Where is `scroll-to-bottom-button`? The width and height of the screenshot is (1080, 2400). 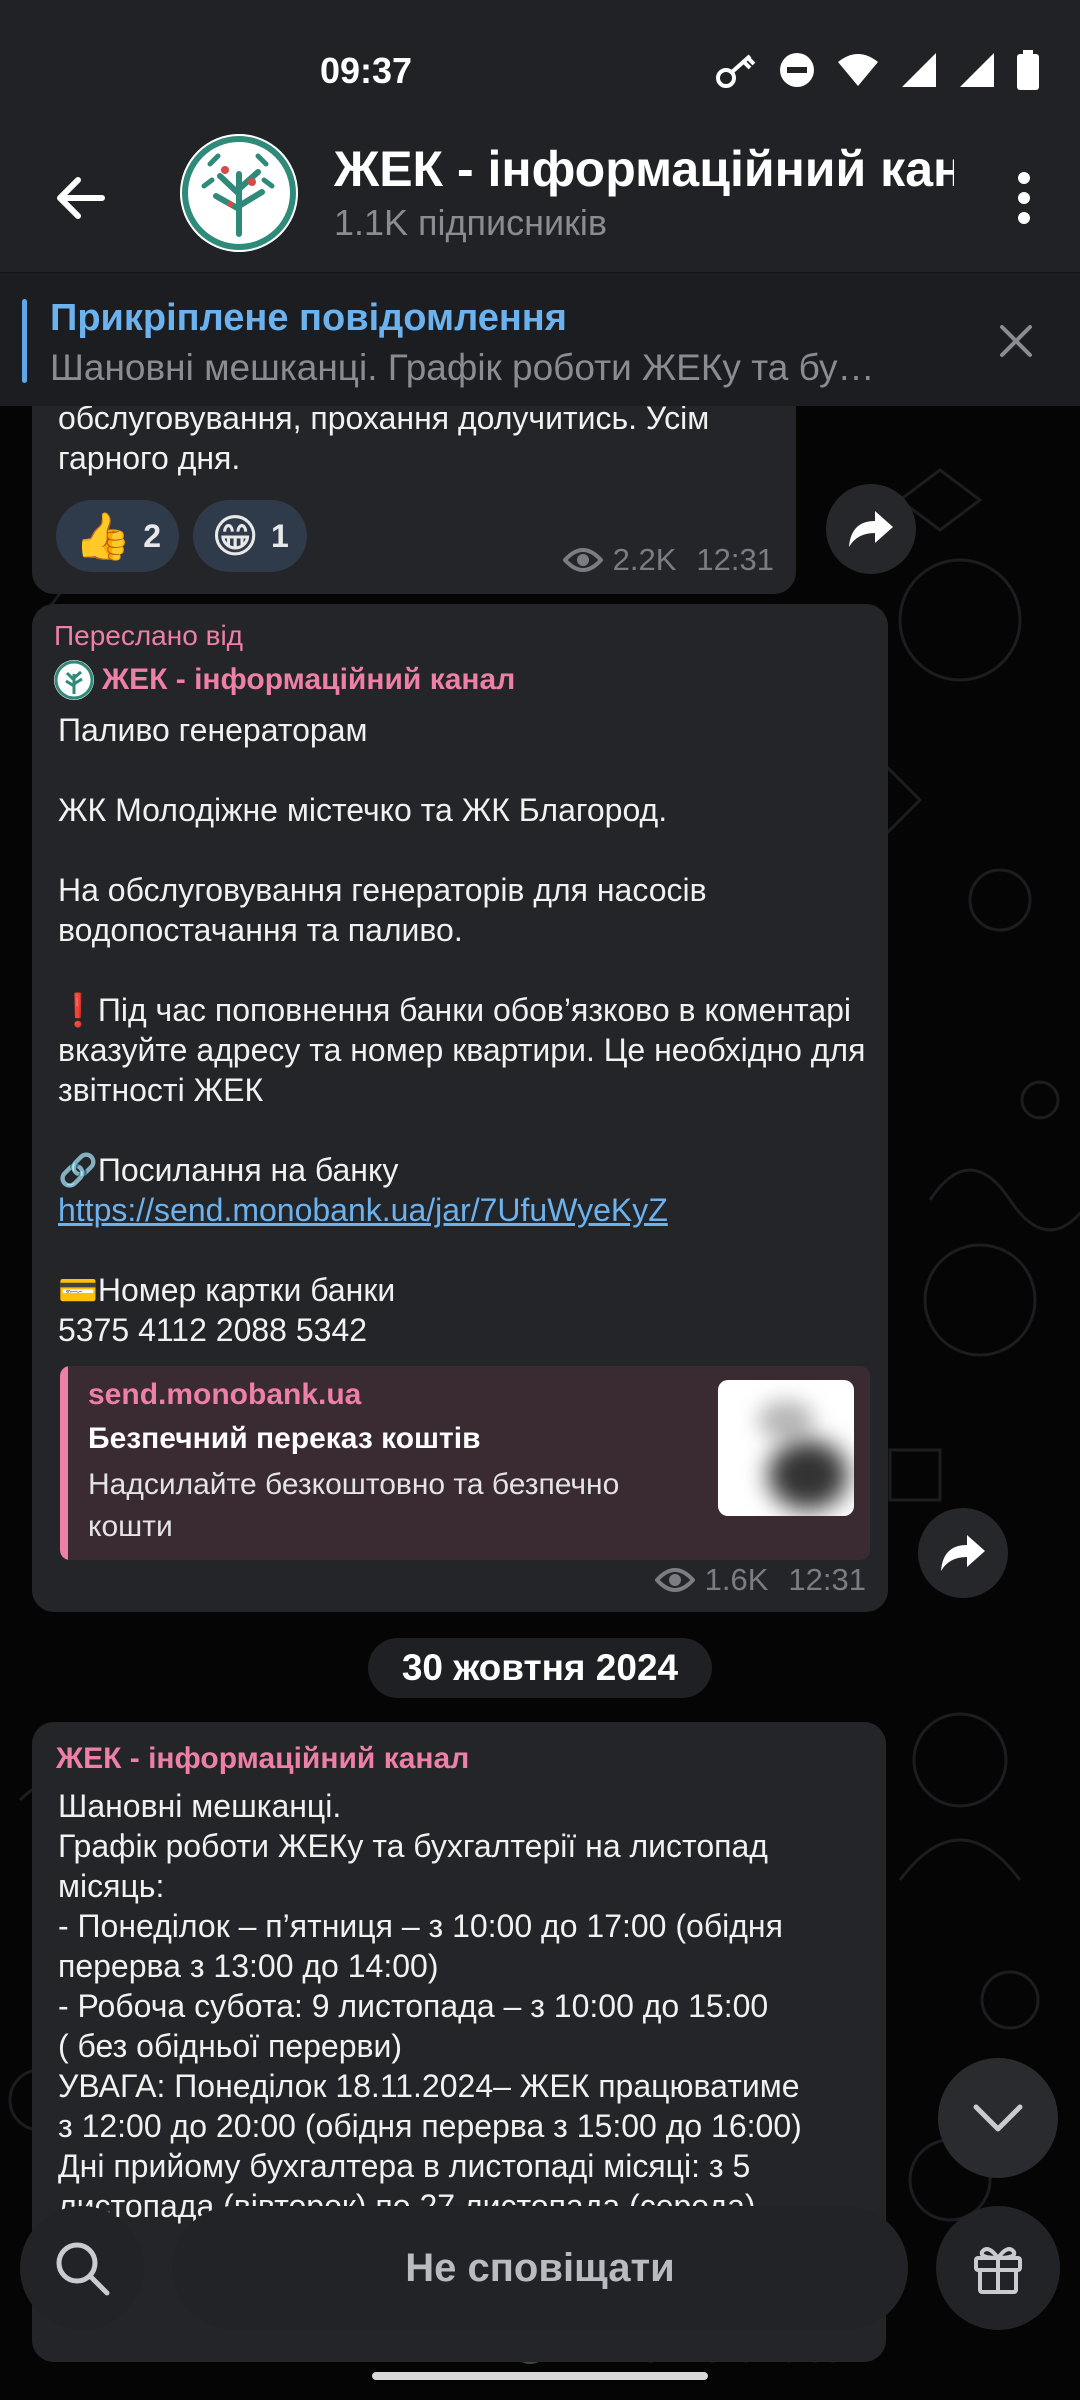 scroll-to-bottom-button is located at coordinates (998, 2118).